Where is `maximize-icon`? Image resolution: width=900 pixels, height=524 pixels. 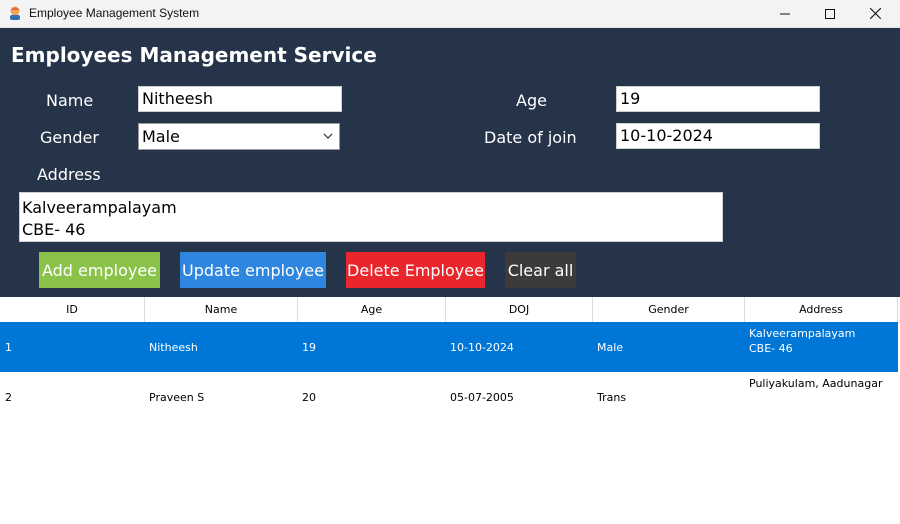 maximize-icon is located at coordinates (830, 13).